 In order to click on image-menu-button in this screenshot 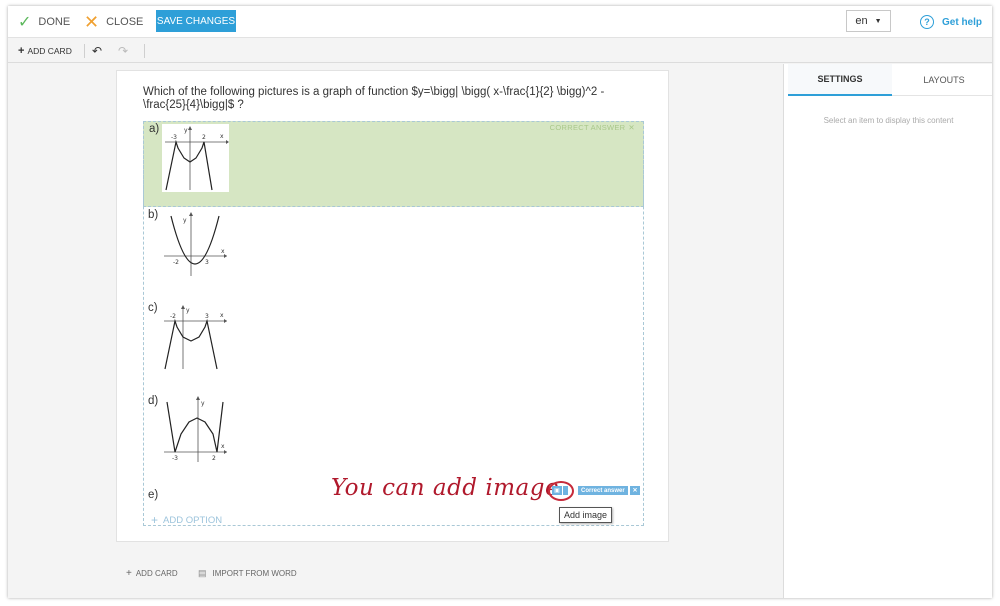, I will do `click(565, 490)`.